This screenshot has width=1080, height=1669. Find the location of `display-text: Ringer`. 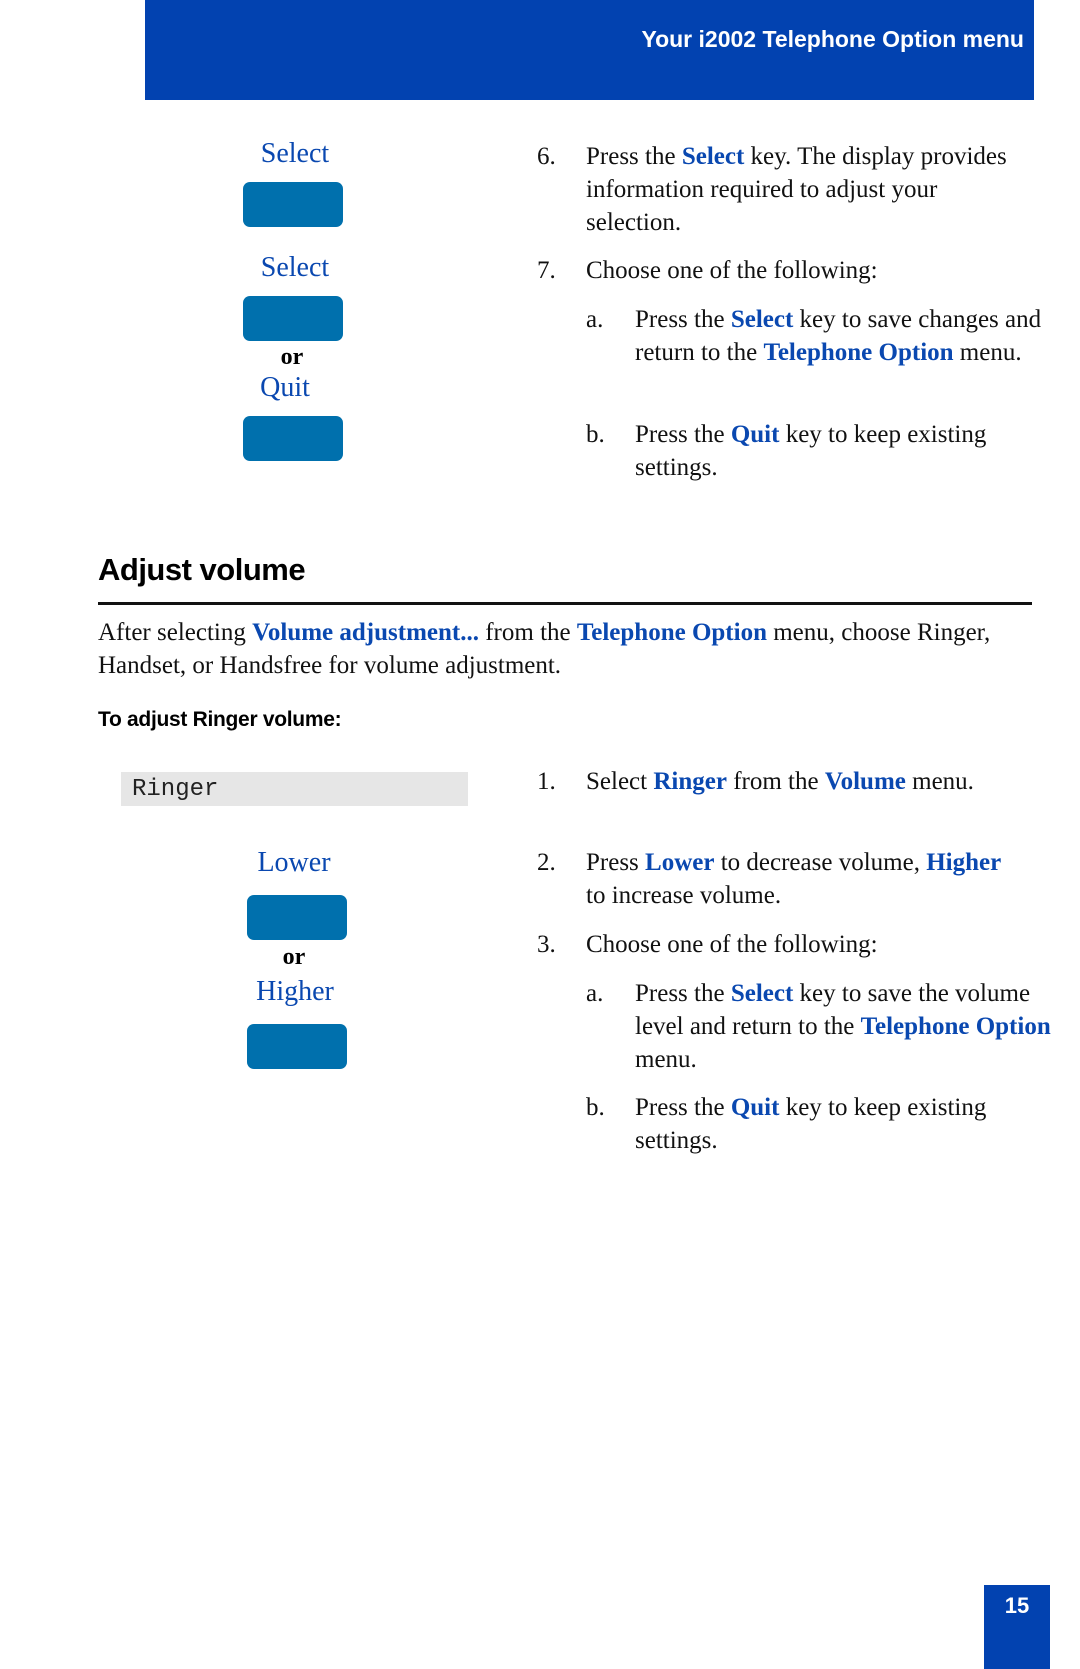

display-text: Ringer is located at coordinates (175, 789).